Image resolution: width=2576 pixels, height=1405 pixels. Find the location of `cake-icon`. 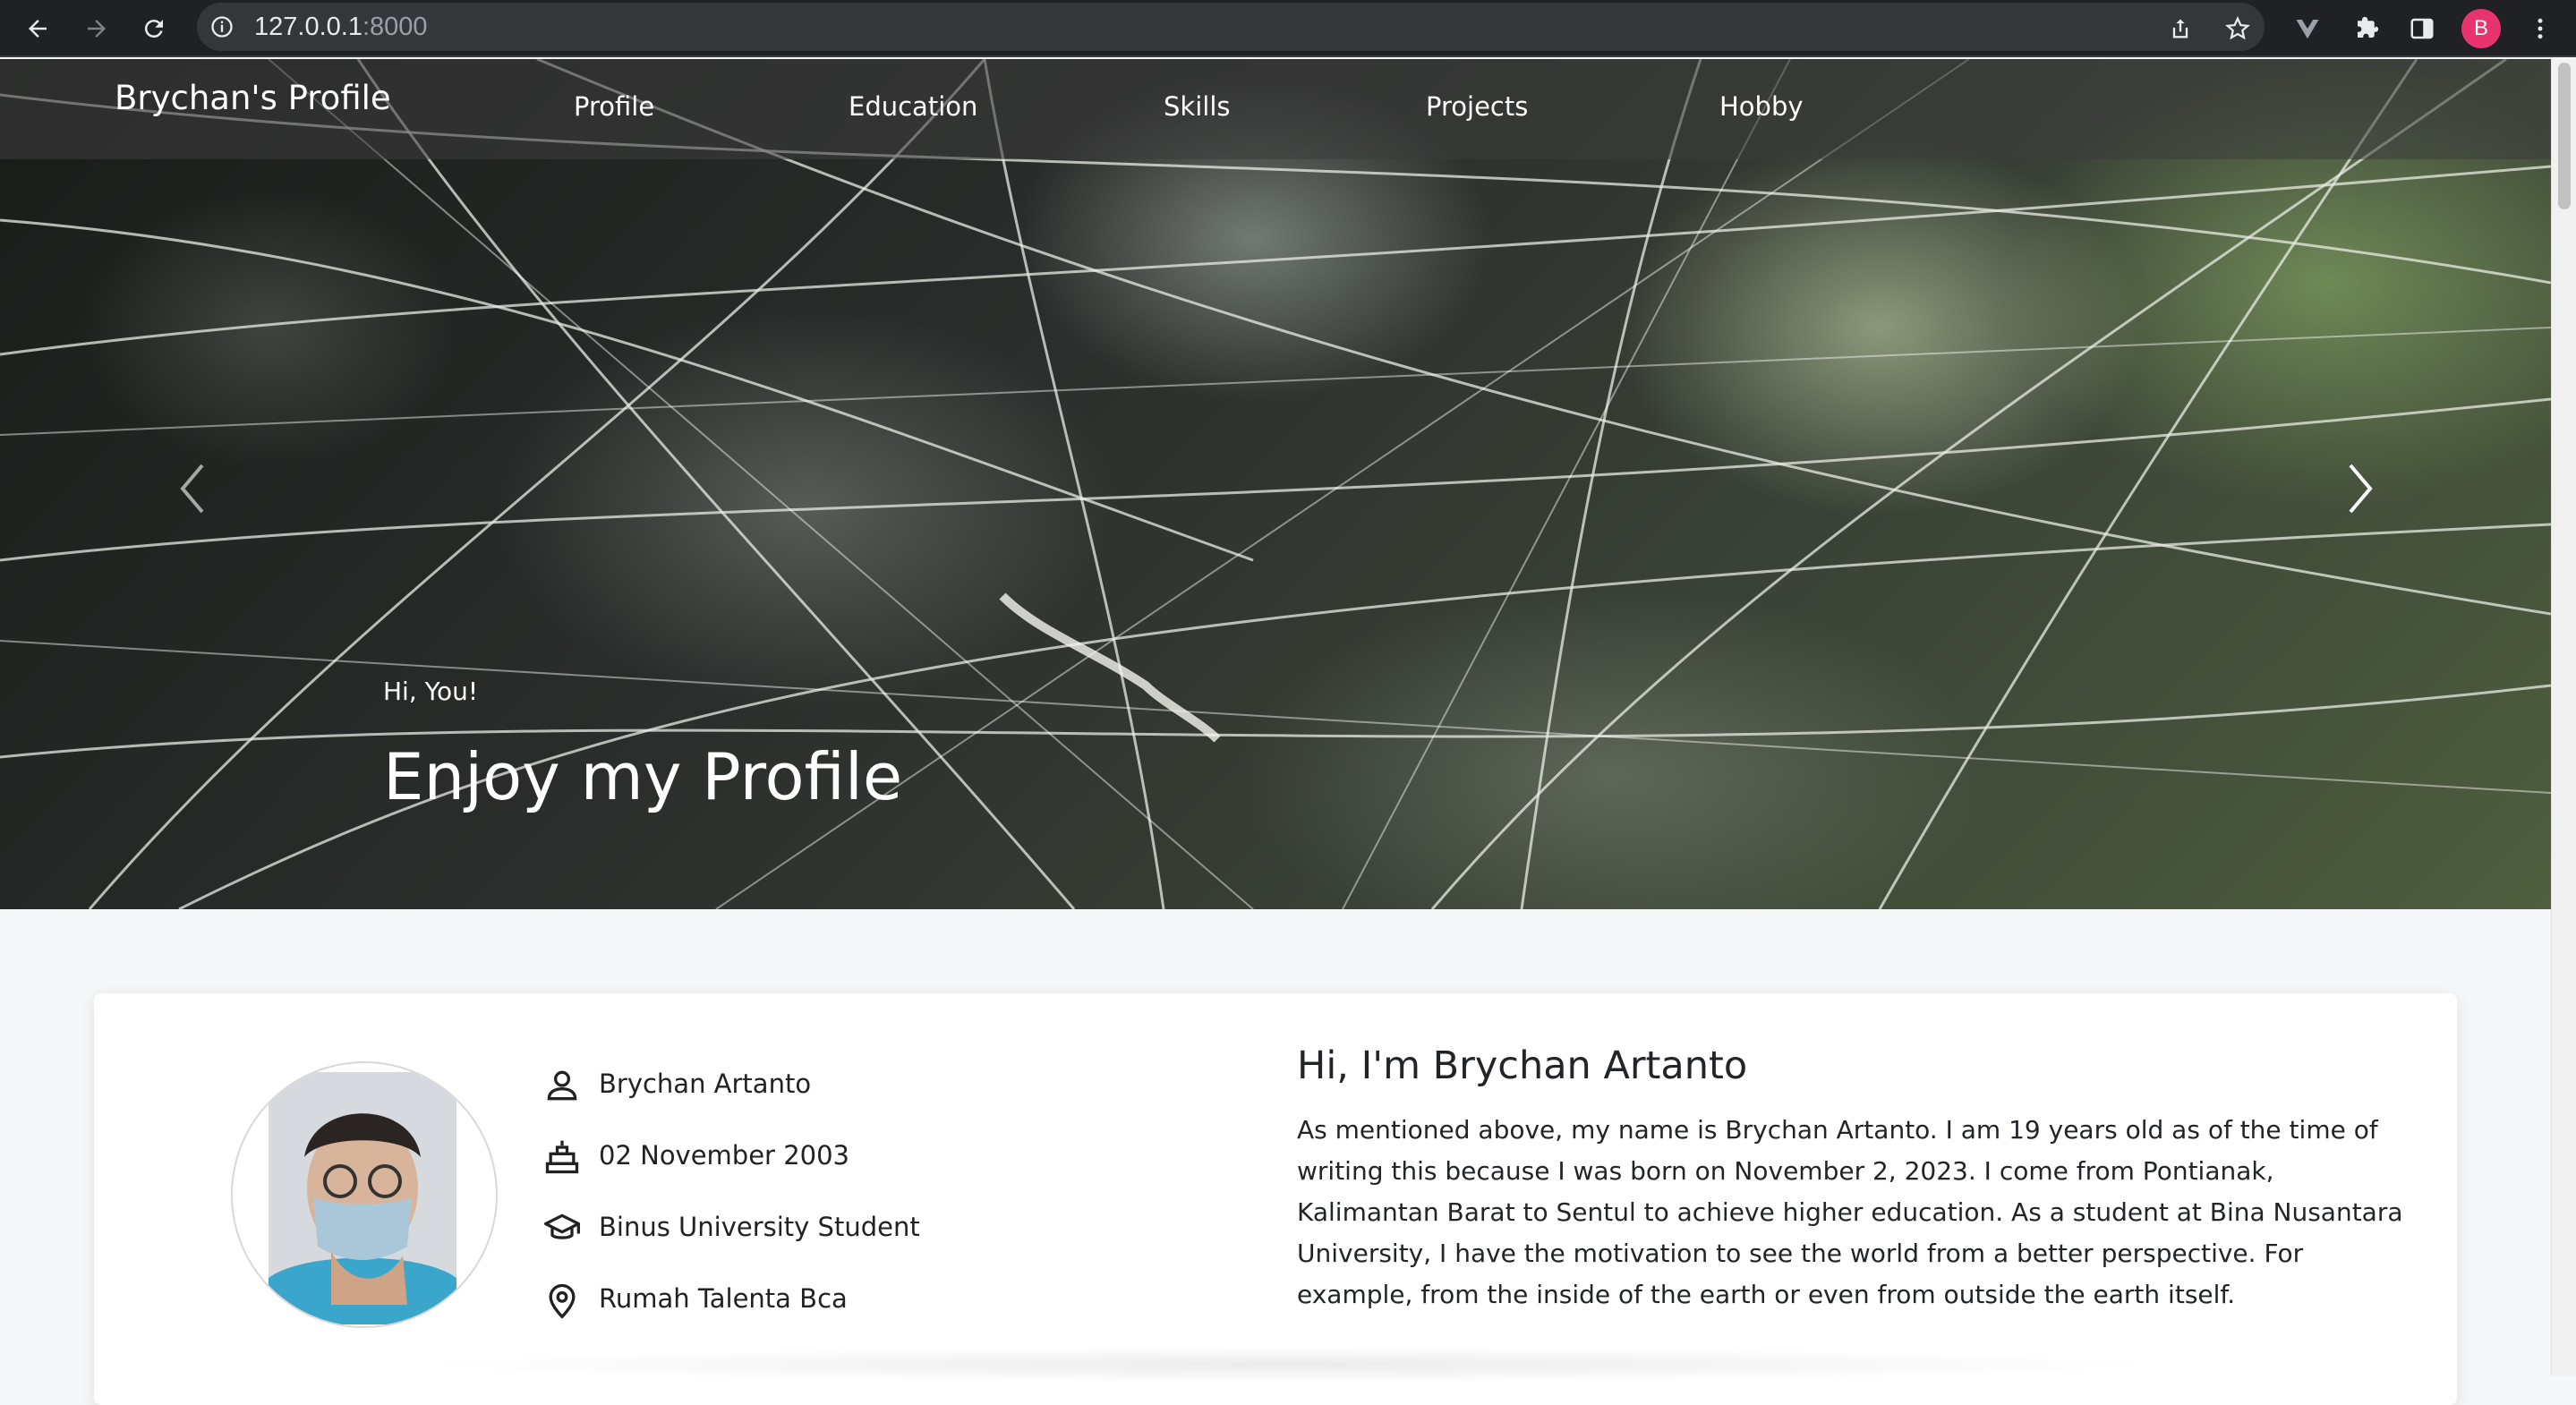

cake-icon is located at coordinates (562, 1157).